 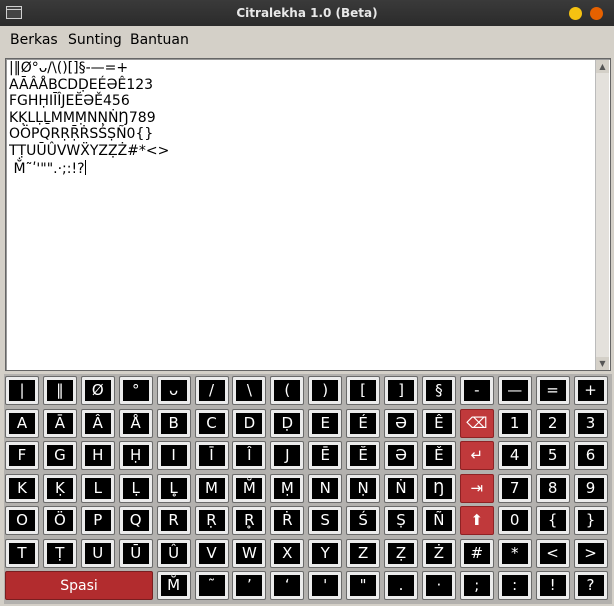 I want to click on key-d-dot-below: Ḍ, so click(x=287, y=423).